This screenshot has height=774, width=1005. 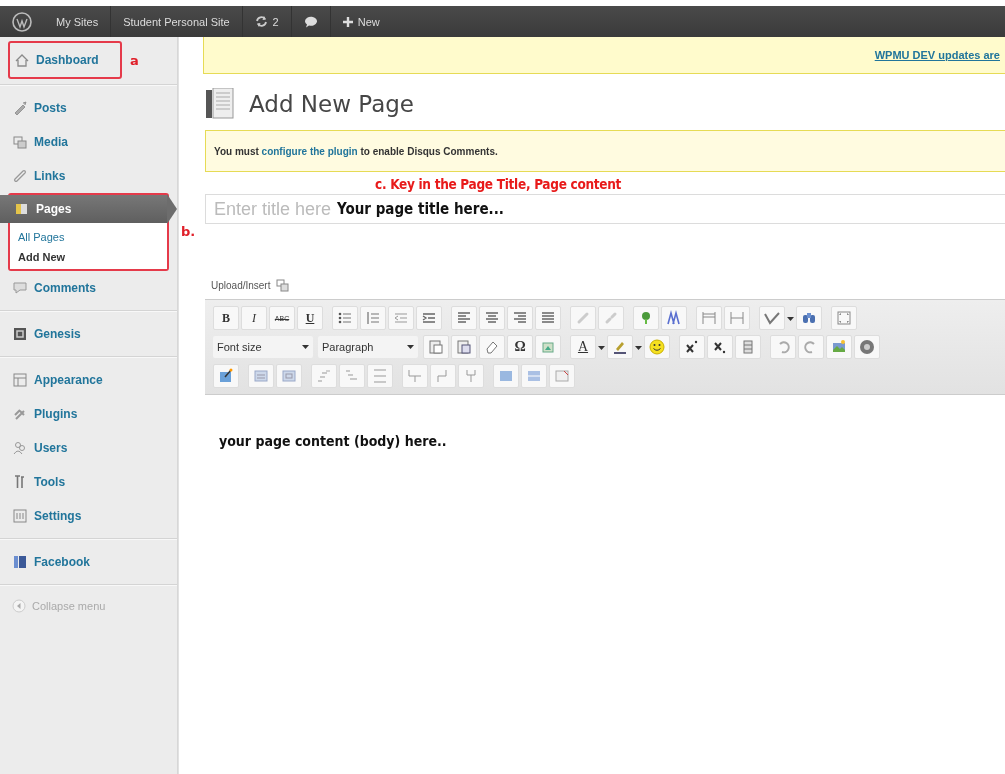 I want to click on redo-button, so click(x=811, y=347).